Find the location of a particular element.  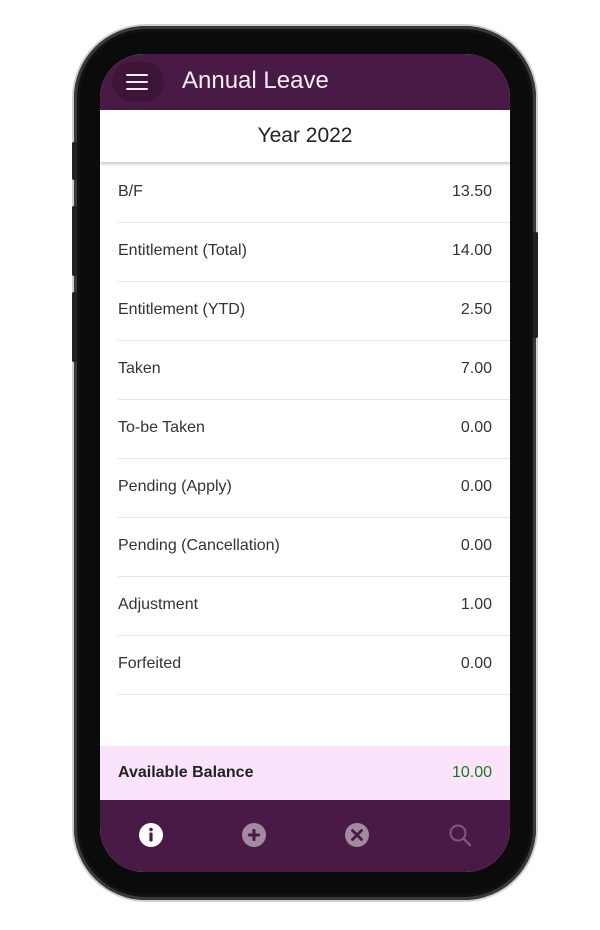

list-item-value: 7.00 is located at coordinates (476, 368).